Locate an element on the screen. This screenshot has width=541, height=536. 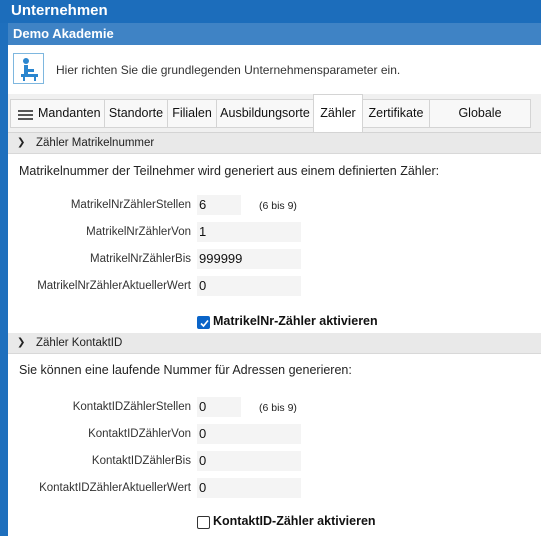
kontakt-aktuell-input: 0 is located at coordinates (249, 488).